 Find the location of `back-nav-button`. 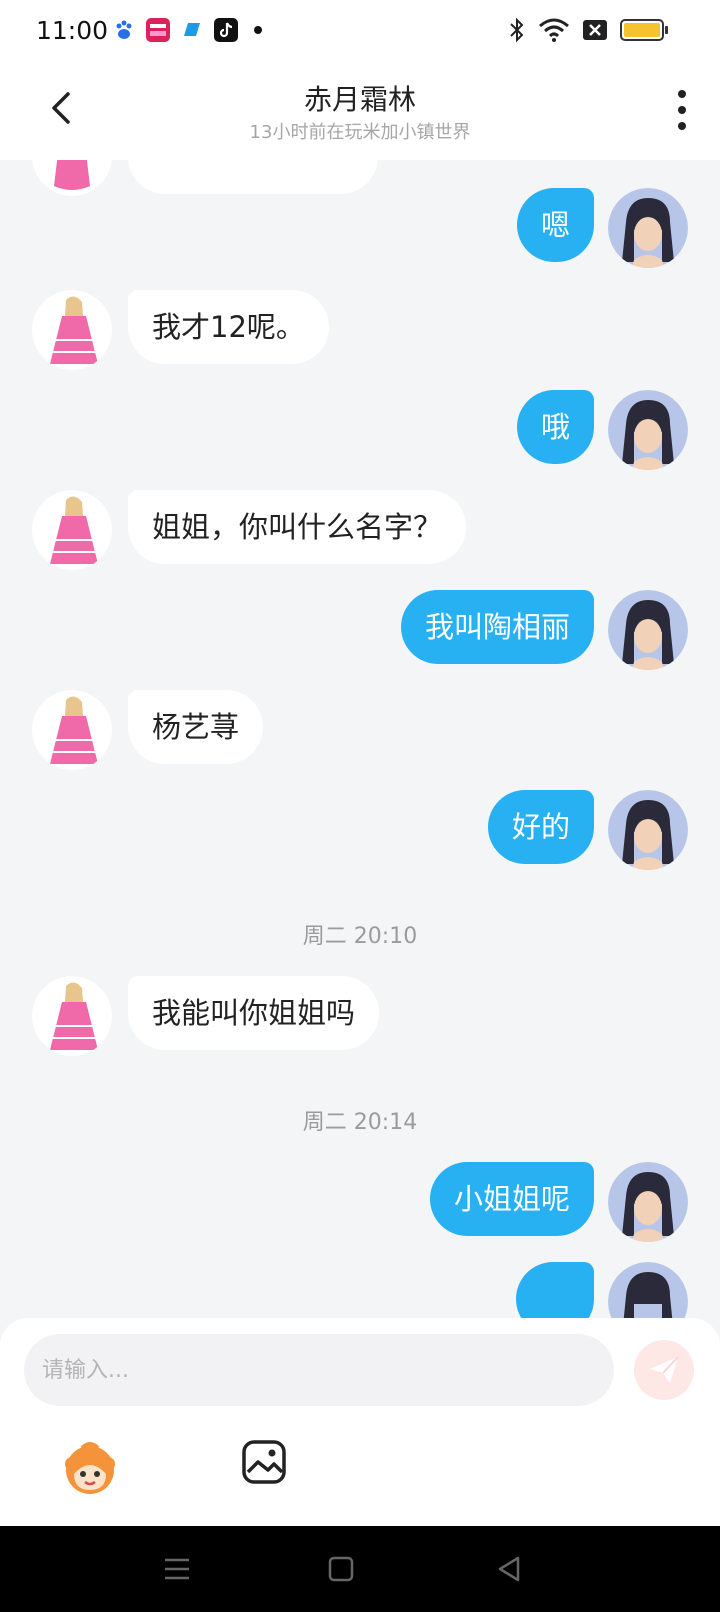

back-nav-button is located at coordinates (509, 1569).